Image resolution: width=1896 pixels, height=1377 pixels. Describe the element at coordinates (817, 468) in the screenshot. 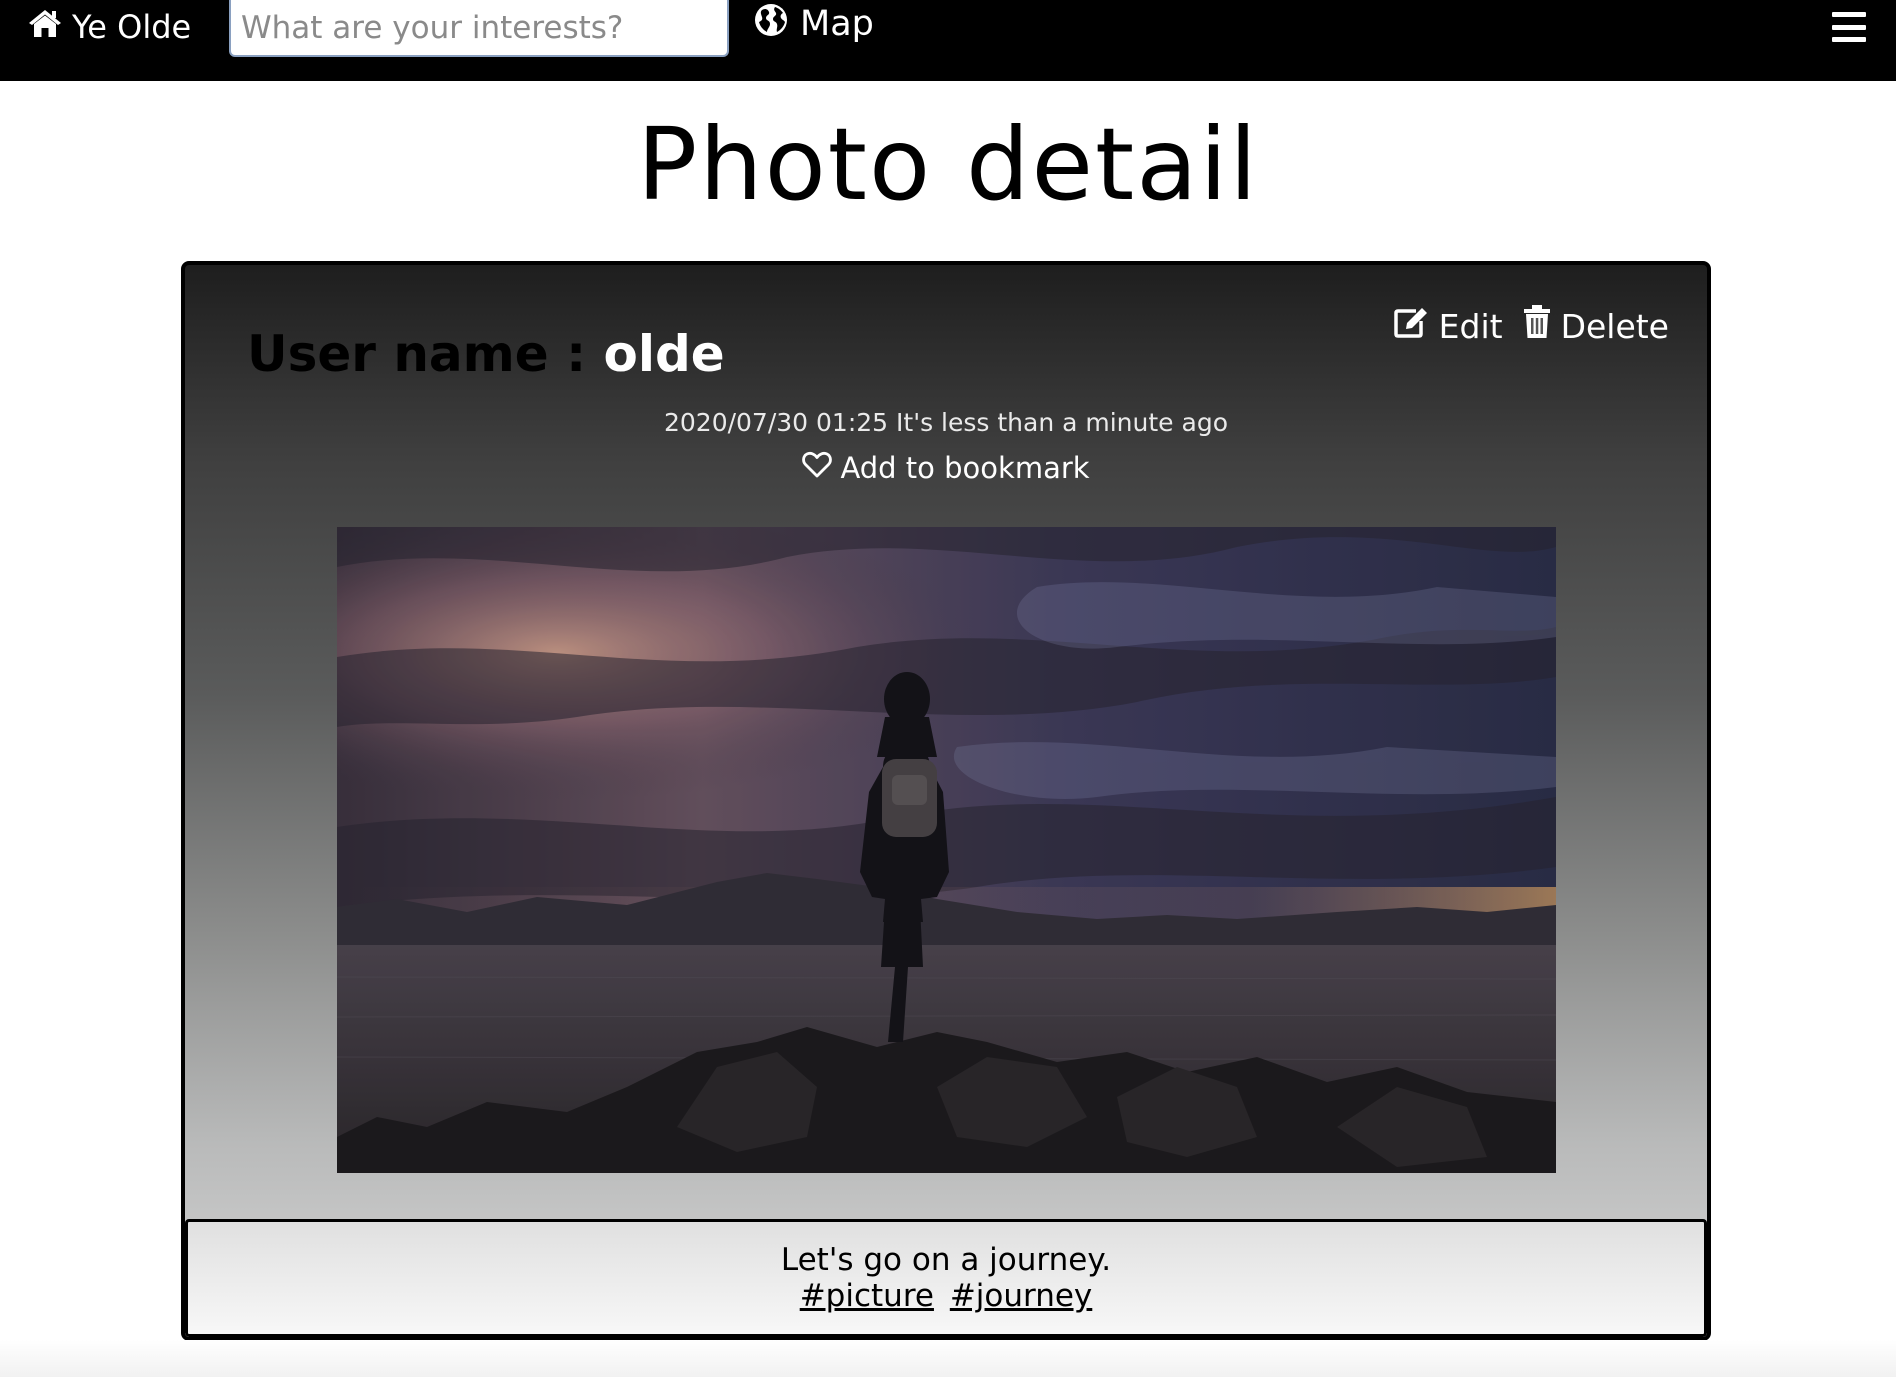

I see `heart-outline-icon` at that location.